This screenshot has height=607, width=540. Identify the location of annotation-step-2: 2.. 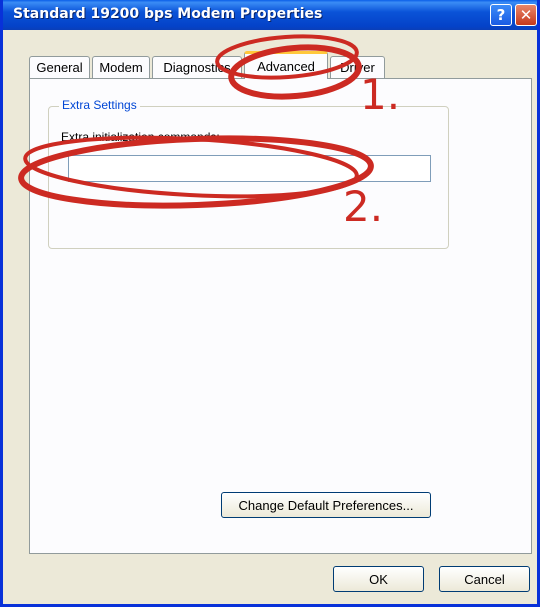
(363, 206).